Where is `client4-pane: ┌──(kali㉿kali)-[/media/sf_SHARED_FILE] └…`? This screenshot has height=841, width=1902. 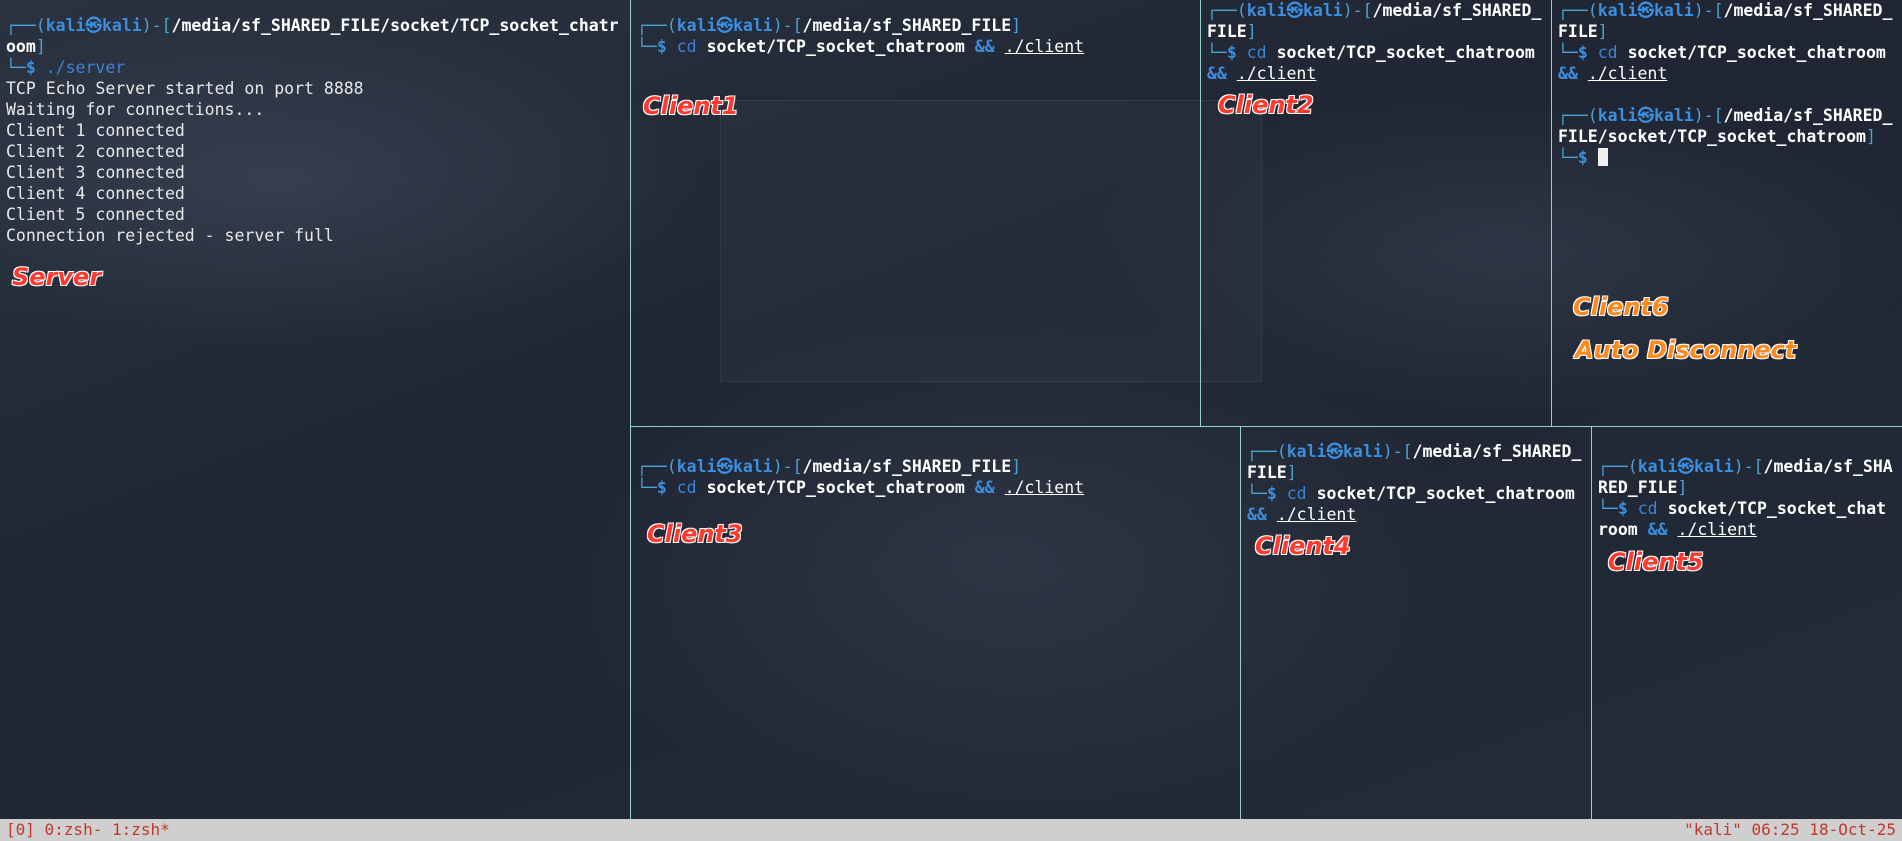
client4-pane: ┌──(kali㉿kali)-[/media/sf_SHARED_FILE] └… is located at coordinates (1416, 622).